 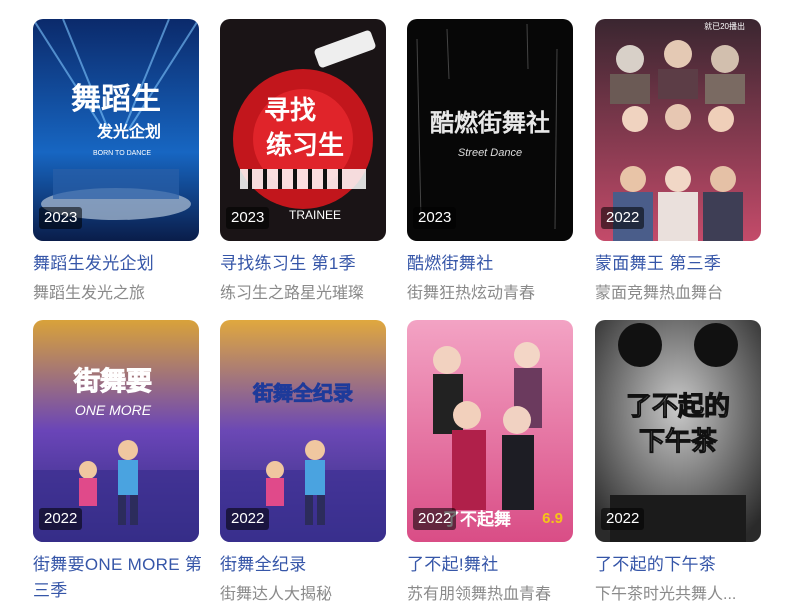 What do you see at coordinates (128, 131) in the screenshot?
I see `svg-text: 发光企划` at bounding box center [128, 131].